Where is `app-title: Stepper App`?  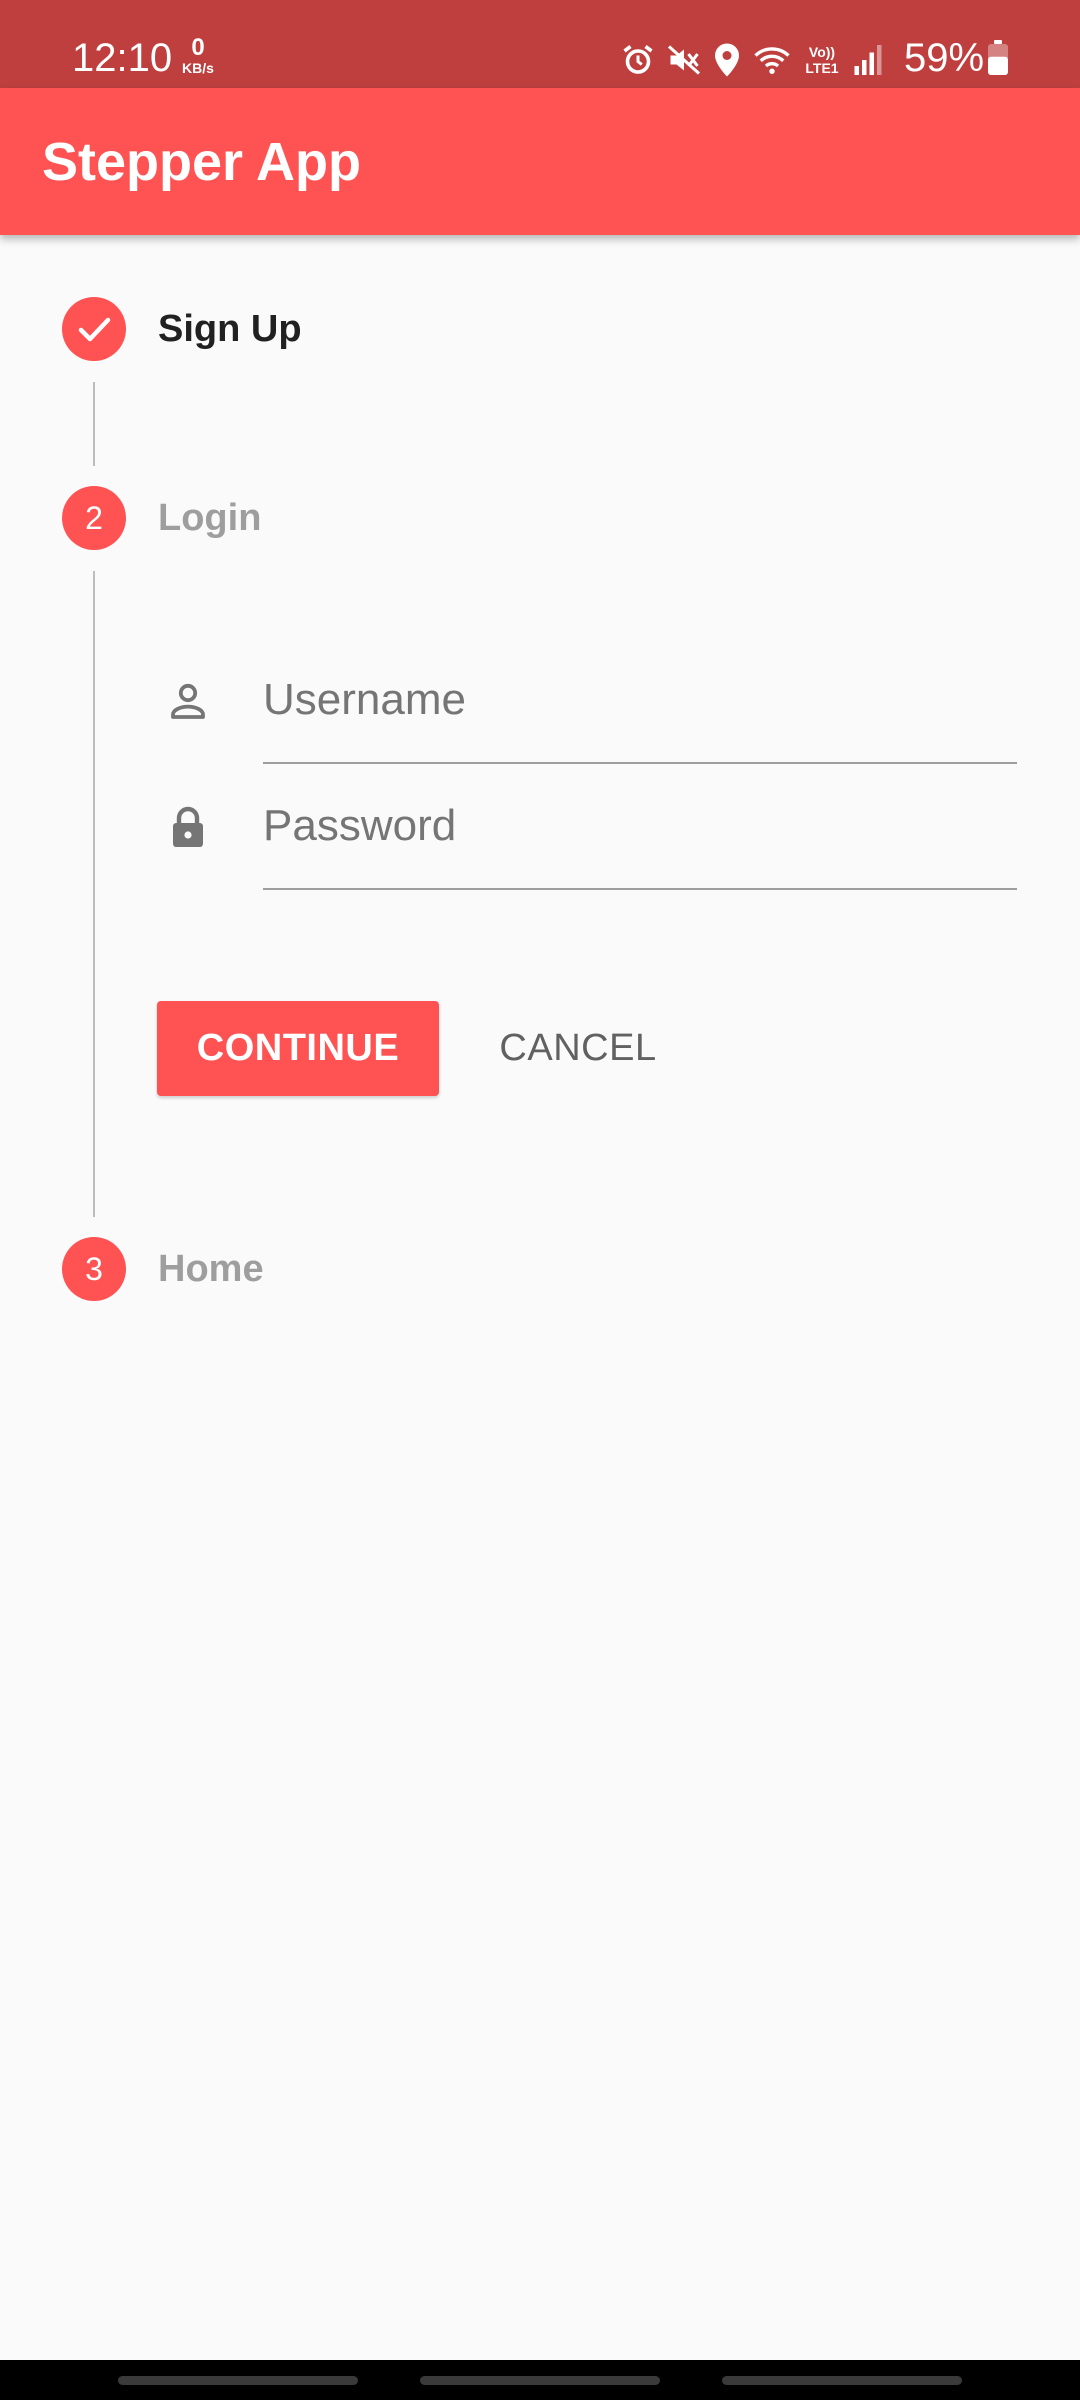 app-title: Stepper App is located at coordinates (202, 162).